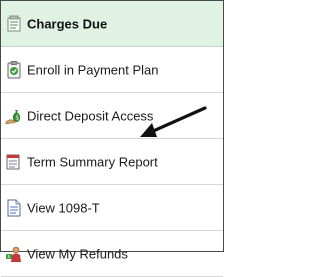 The width and height of the screenshot is (320, 277). Describe the element at coordinates (14, 254) in the screenshot. I see `refund-person-icon: $` at that location.